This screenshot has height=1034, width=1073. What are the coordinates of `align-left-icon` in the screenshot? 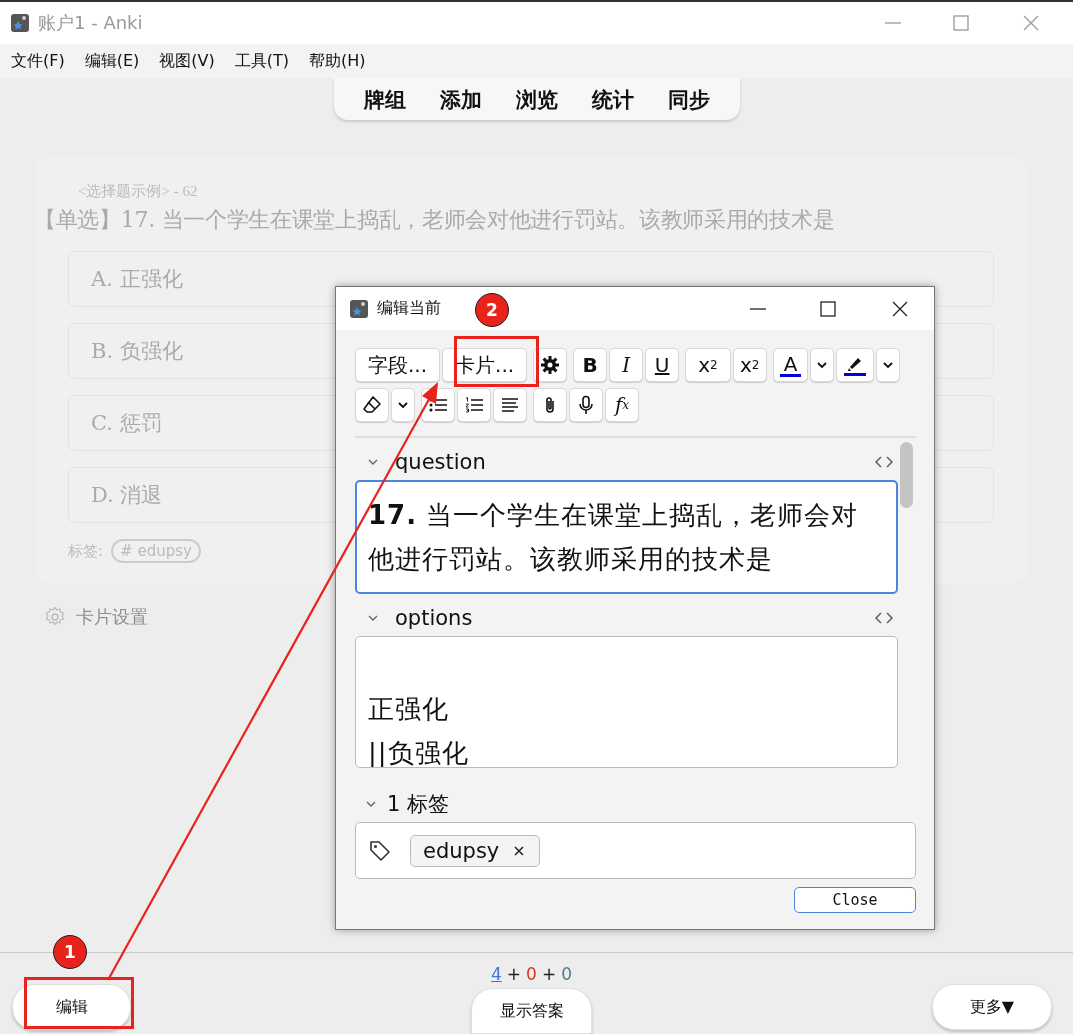 It's located at (510, 405).